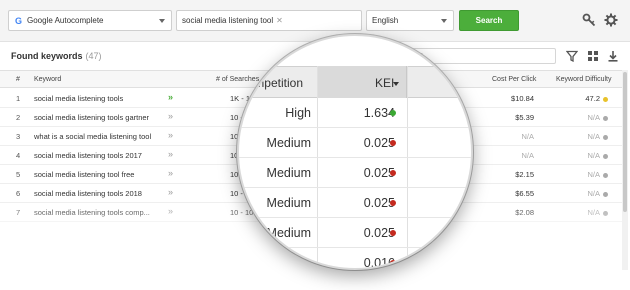  Describe the element at coordinates (228, 20) in the screenshot. I see `query-chip: social media listening tool` at that location.